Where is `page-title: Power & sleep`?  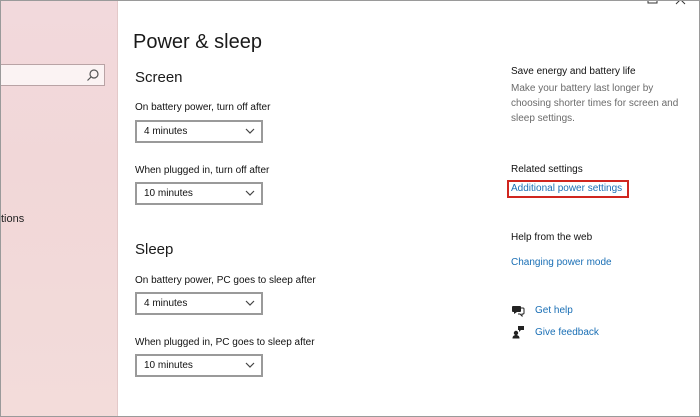 page-title: Power & sleep is located at coordinates (197, 42).